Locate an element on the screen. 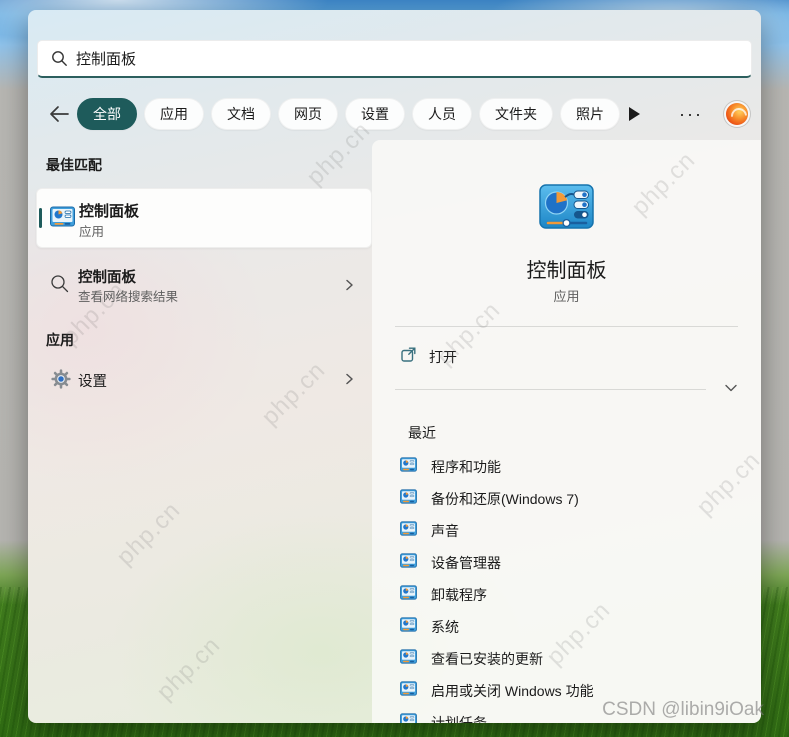 Image resolution: width=789 pixels, height=737 pixels. chevron-down-icon is located at coordinates (731, 390).